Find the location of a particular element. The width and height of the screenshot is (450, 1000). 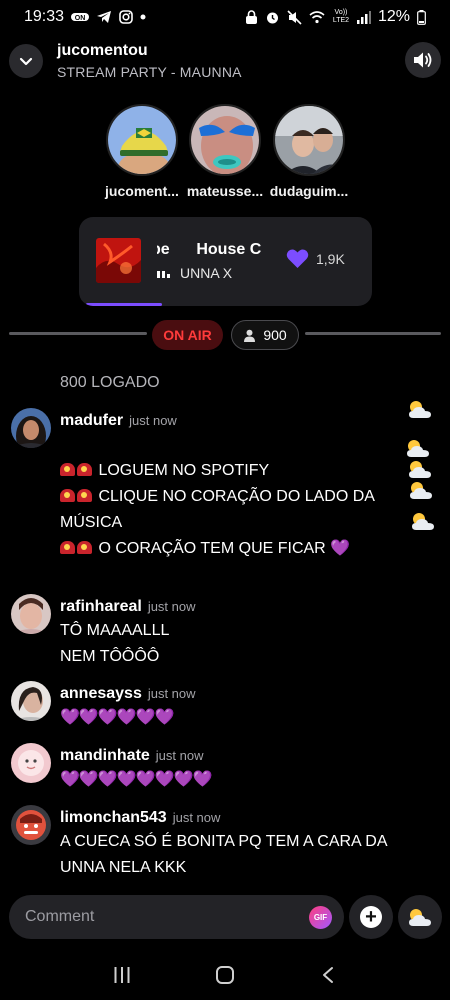

photo-avatar is located at coordinates (309, 140).